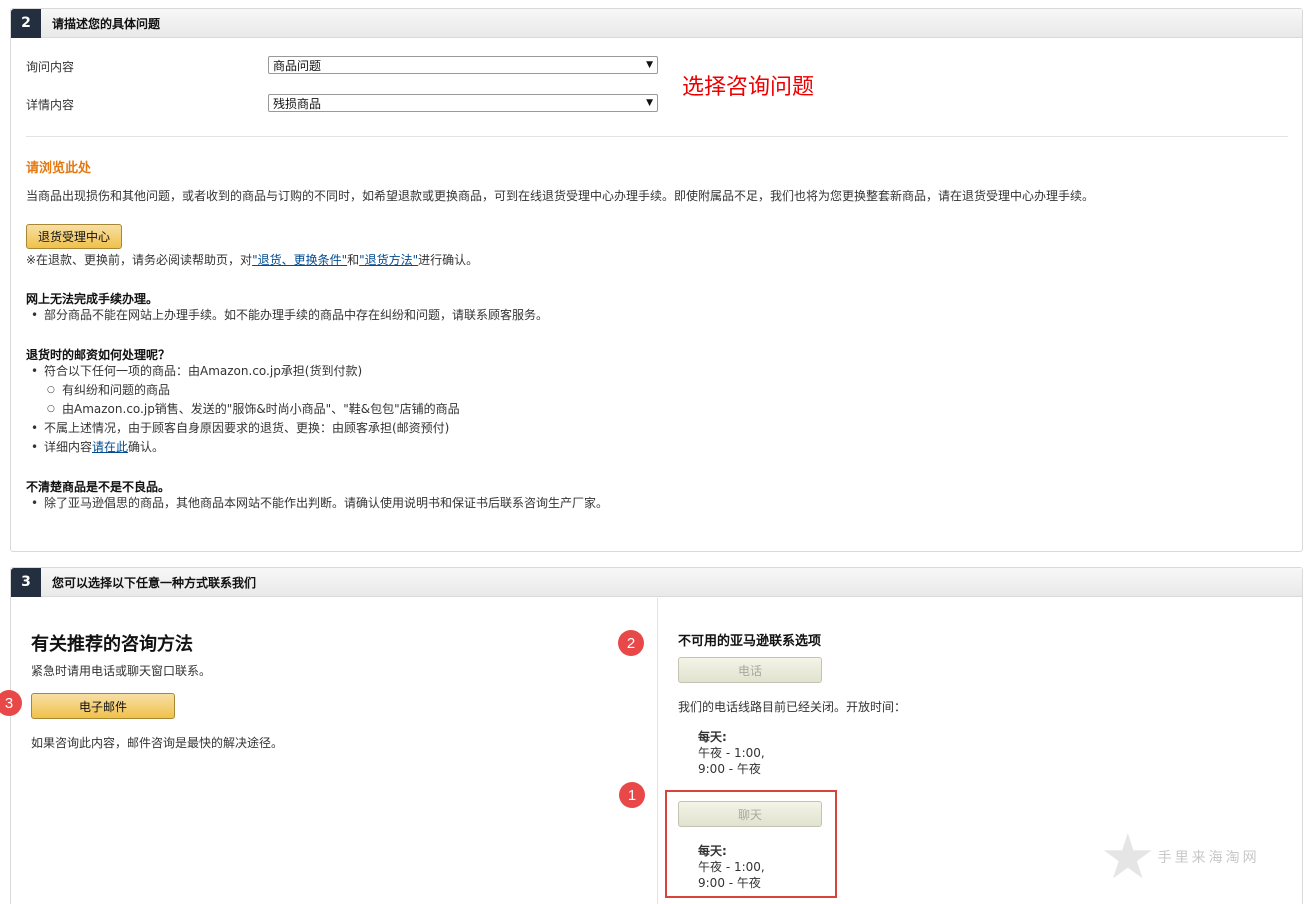 The height and width of the screenshot is (904, 1308). What do you see at coordinates (792, 707) in the screenshot?
I see `phone-closed-text: 我们的电话线路目前已经关闭。开放时间：` at bounding box center [792, 707].